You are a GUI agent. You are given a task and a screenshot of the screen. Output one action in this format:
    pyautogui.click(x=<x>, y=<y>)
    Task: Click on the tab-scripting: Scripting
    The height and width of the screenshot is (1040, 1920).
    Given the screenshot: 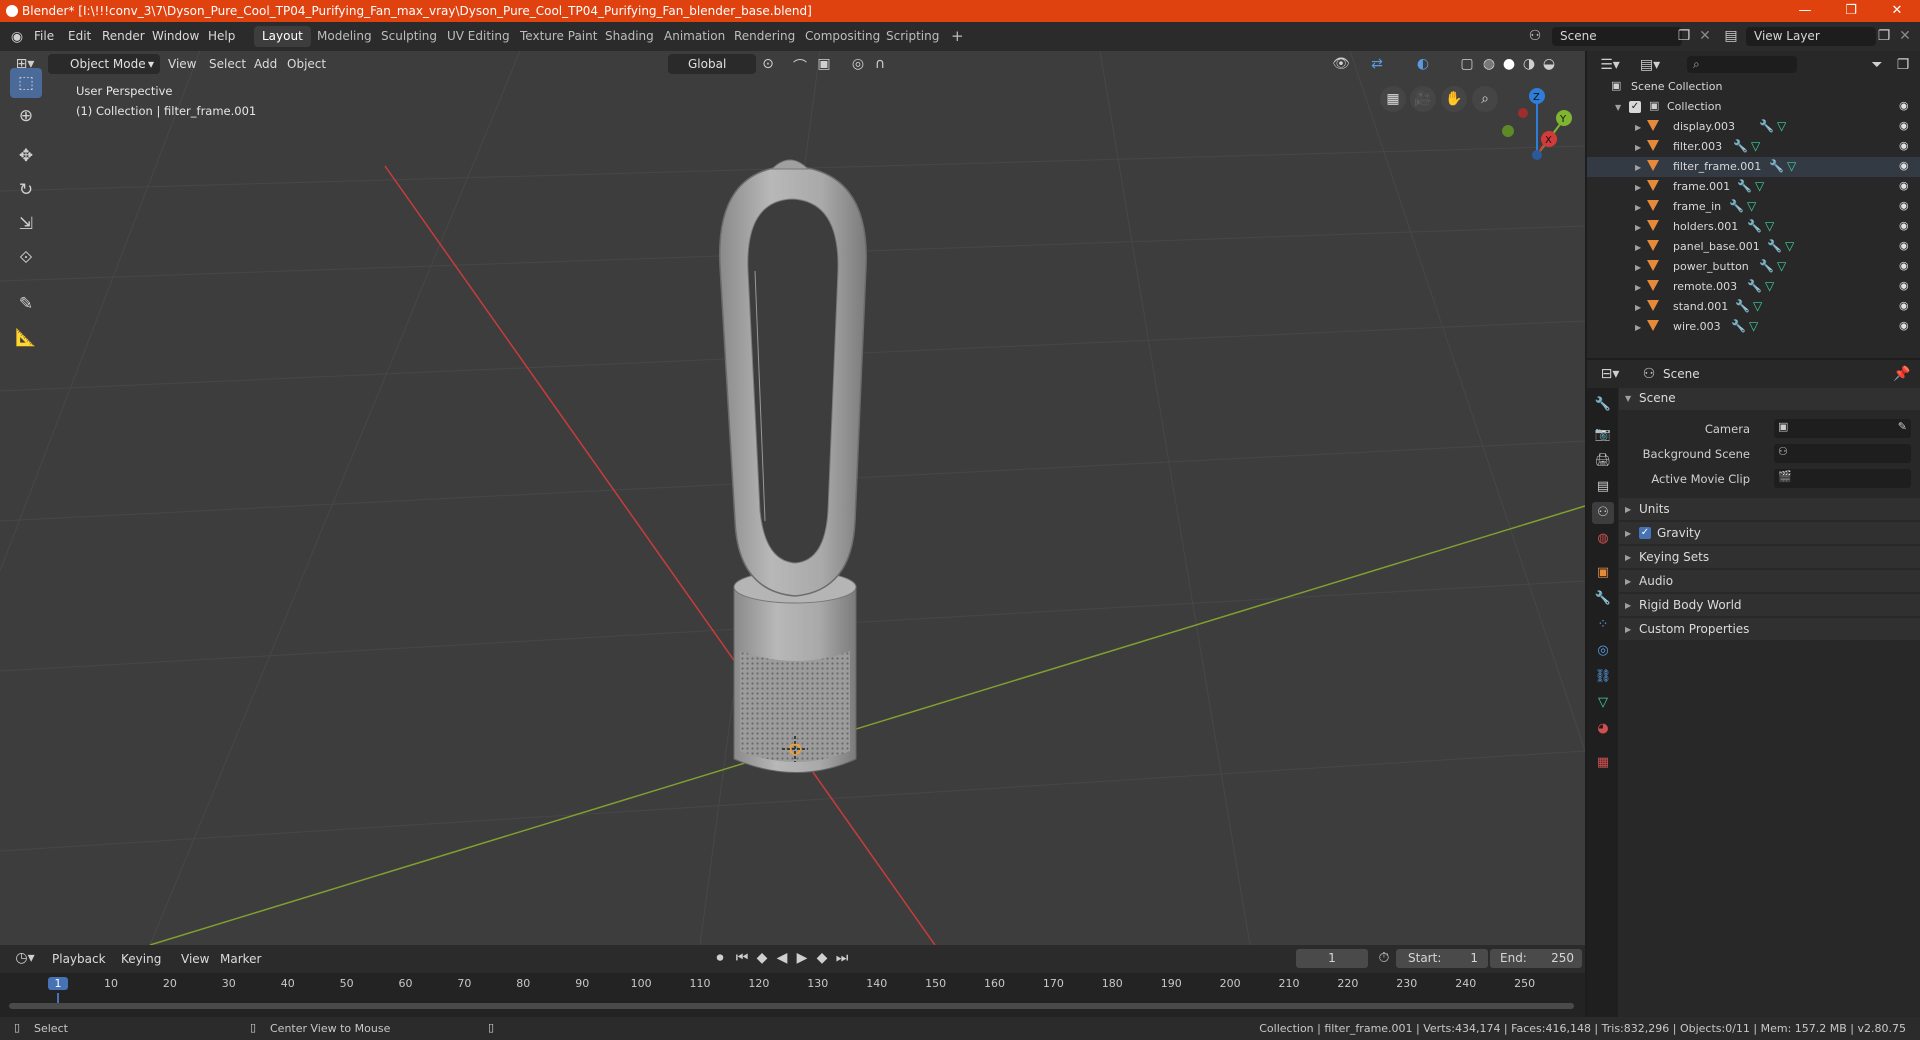 What is the action you would take?
    pyautogui.click(x=912, y=36)
    